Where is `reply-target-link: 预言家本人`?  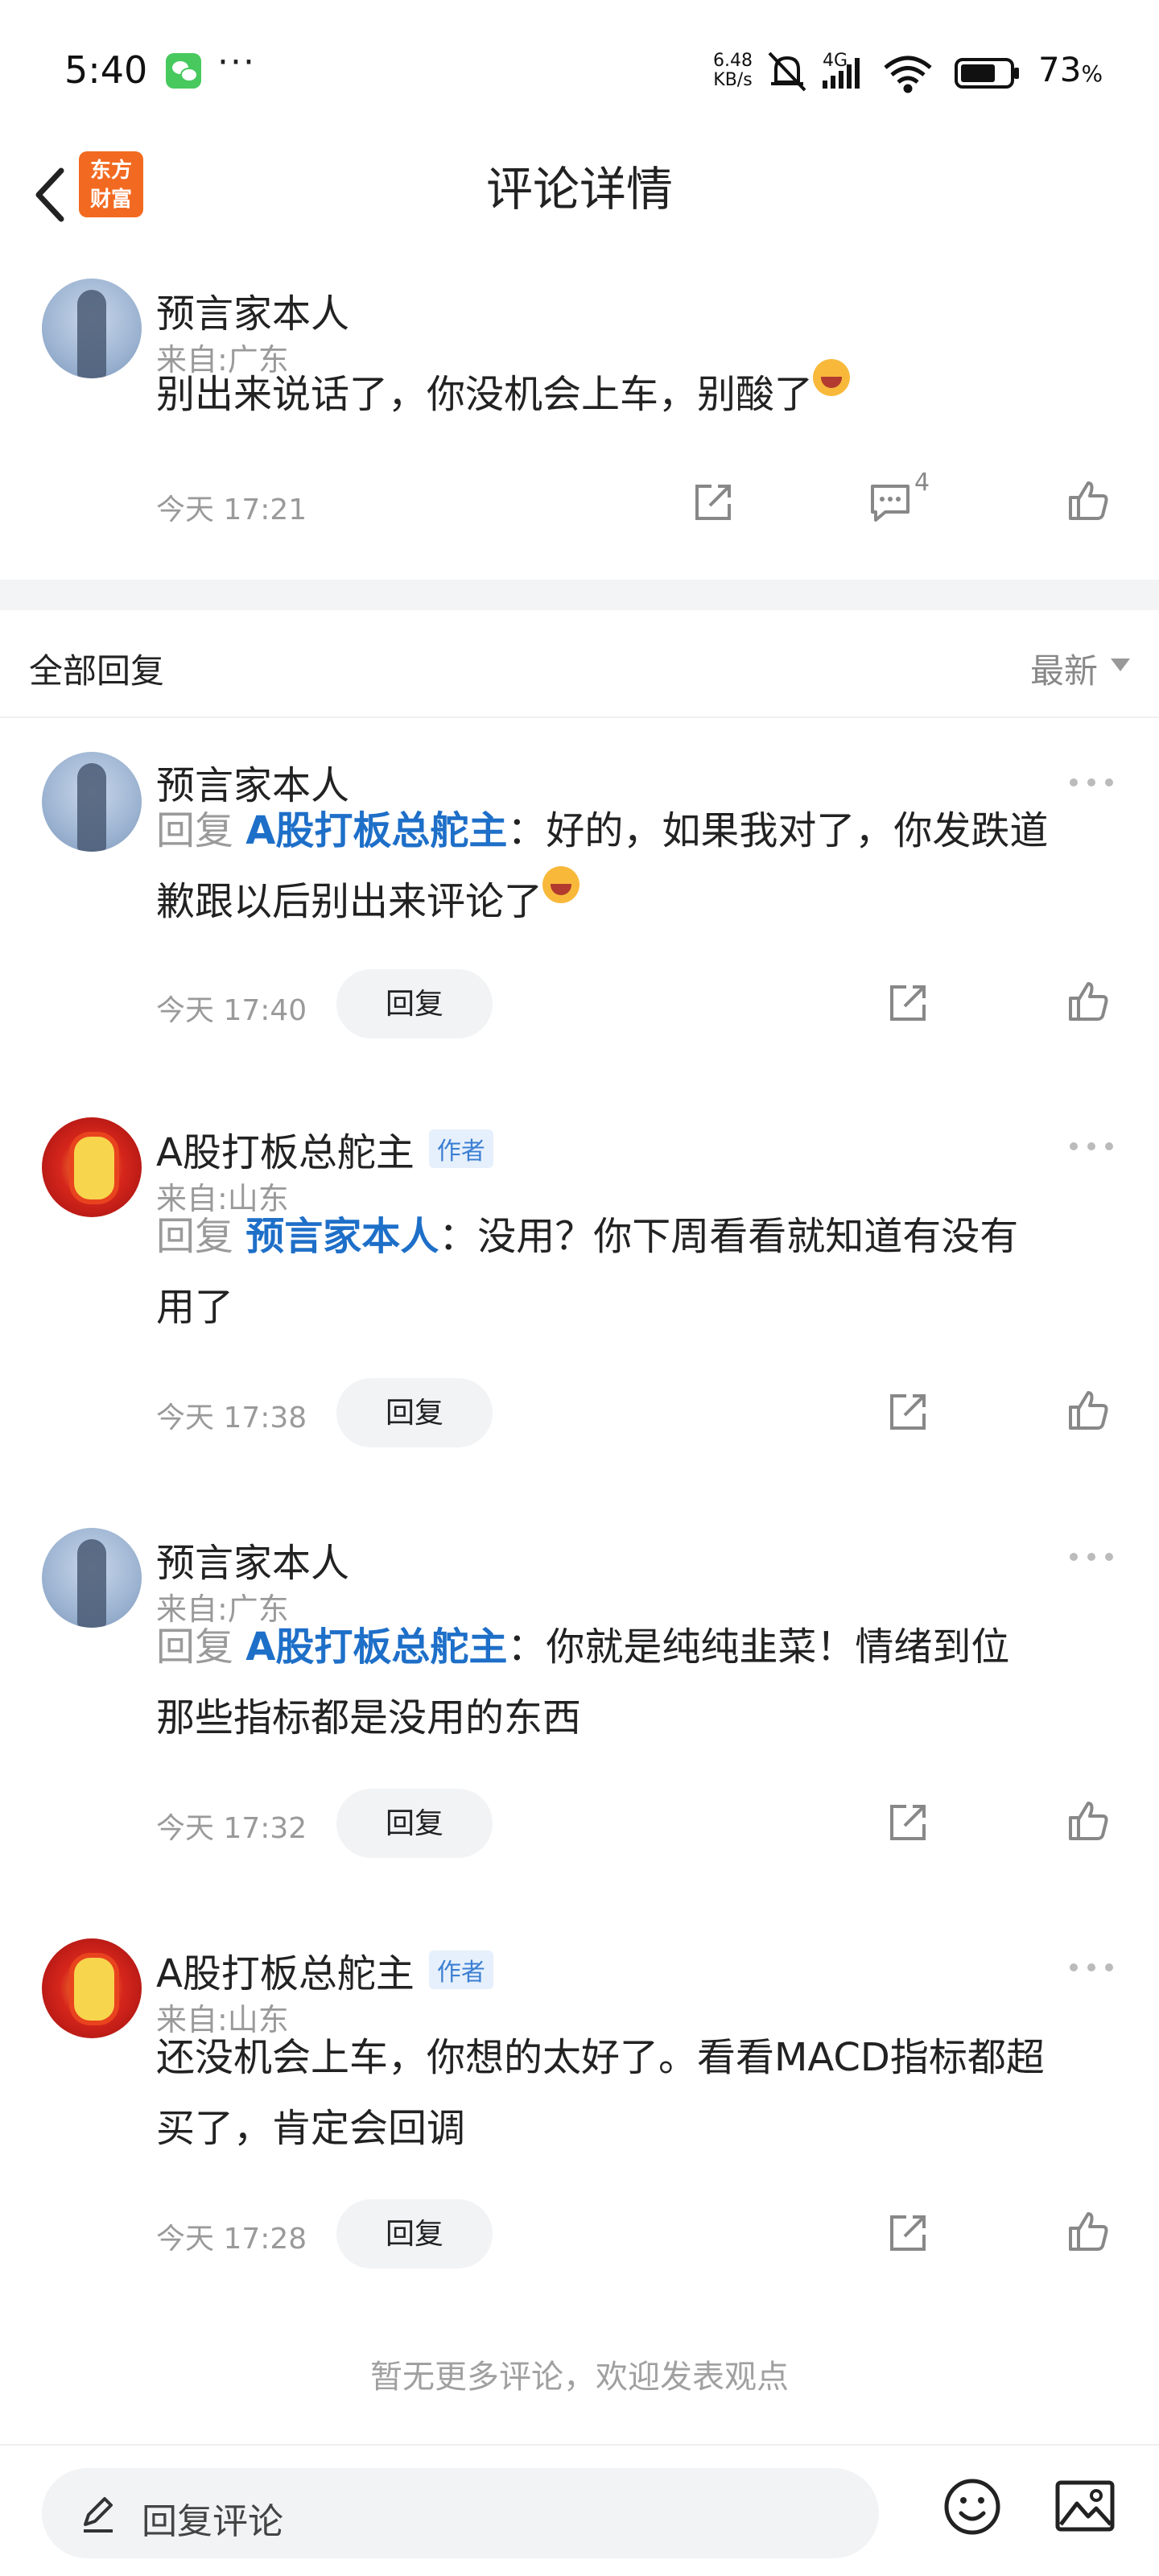
reply-target-link: 预言家本人 is located at coordinates (342, 1236).